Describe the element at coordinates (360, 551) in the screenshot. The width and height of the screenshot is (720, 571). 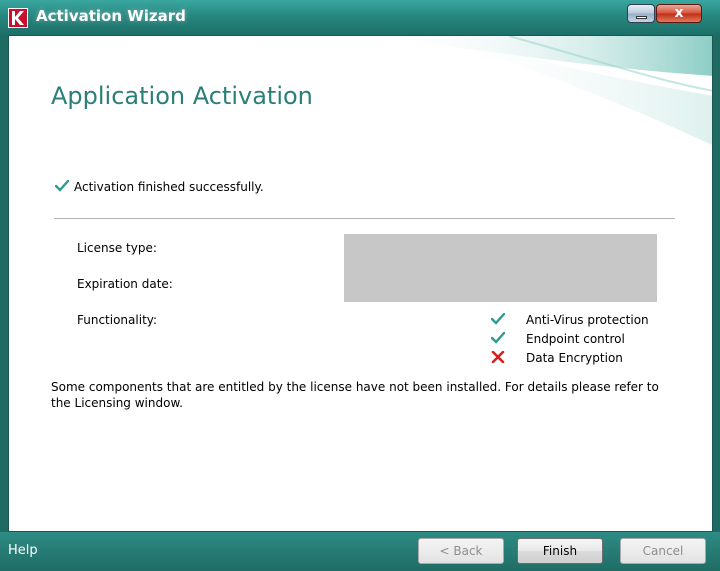
I see `wizard-footer: Help < Back Finish Cancel` at that location.